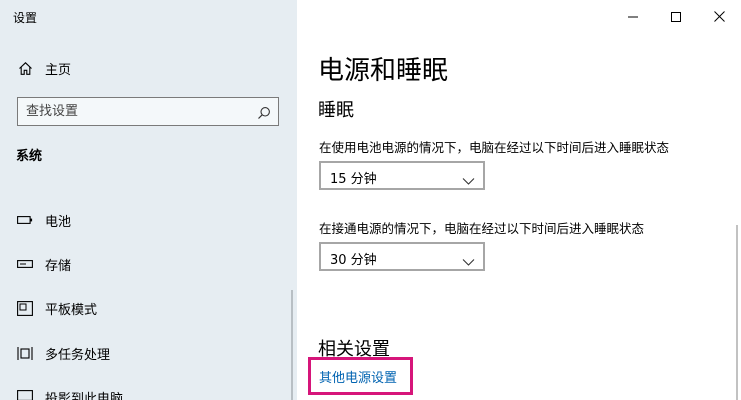 The width and height of the screenshot is (741, 400). I want to click on maximize-icon, so click(676, 16).